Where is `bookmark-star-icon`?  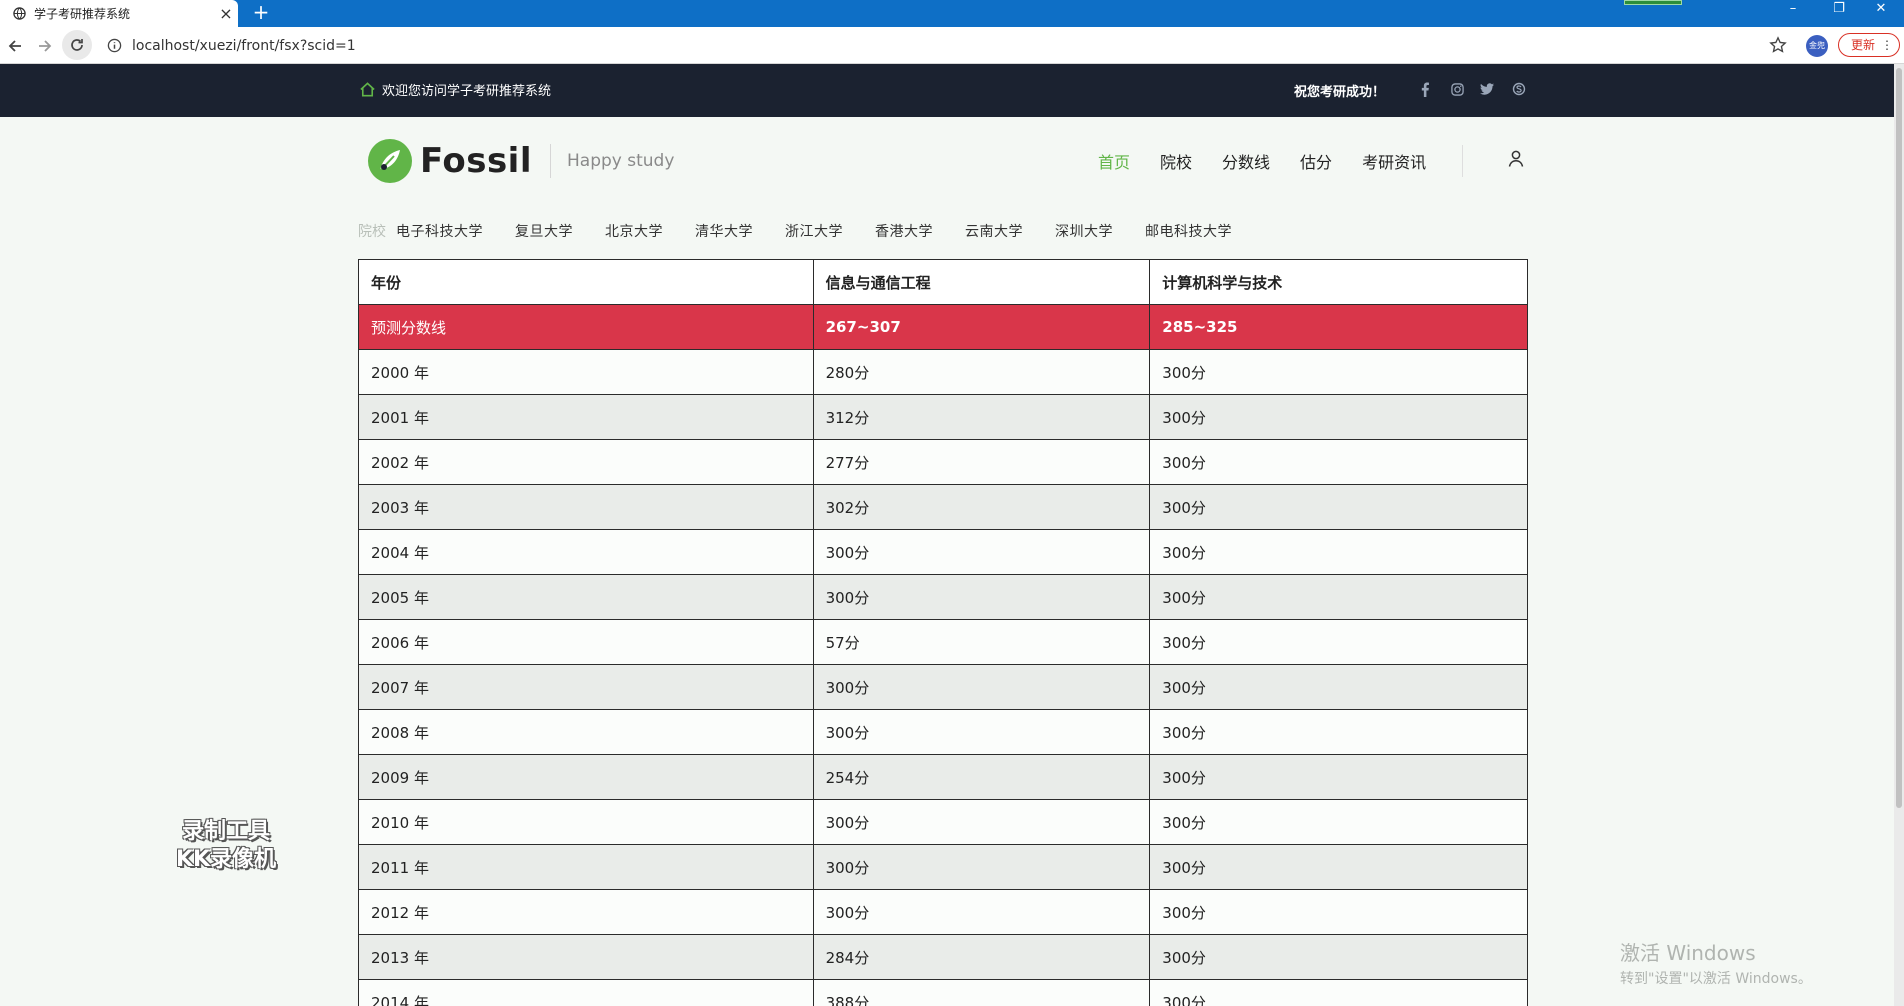 bookmark-star-icon is located at coordinates (1778, 45).